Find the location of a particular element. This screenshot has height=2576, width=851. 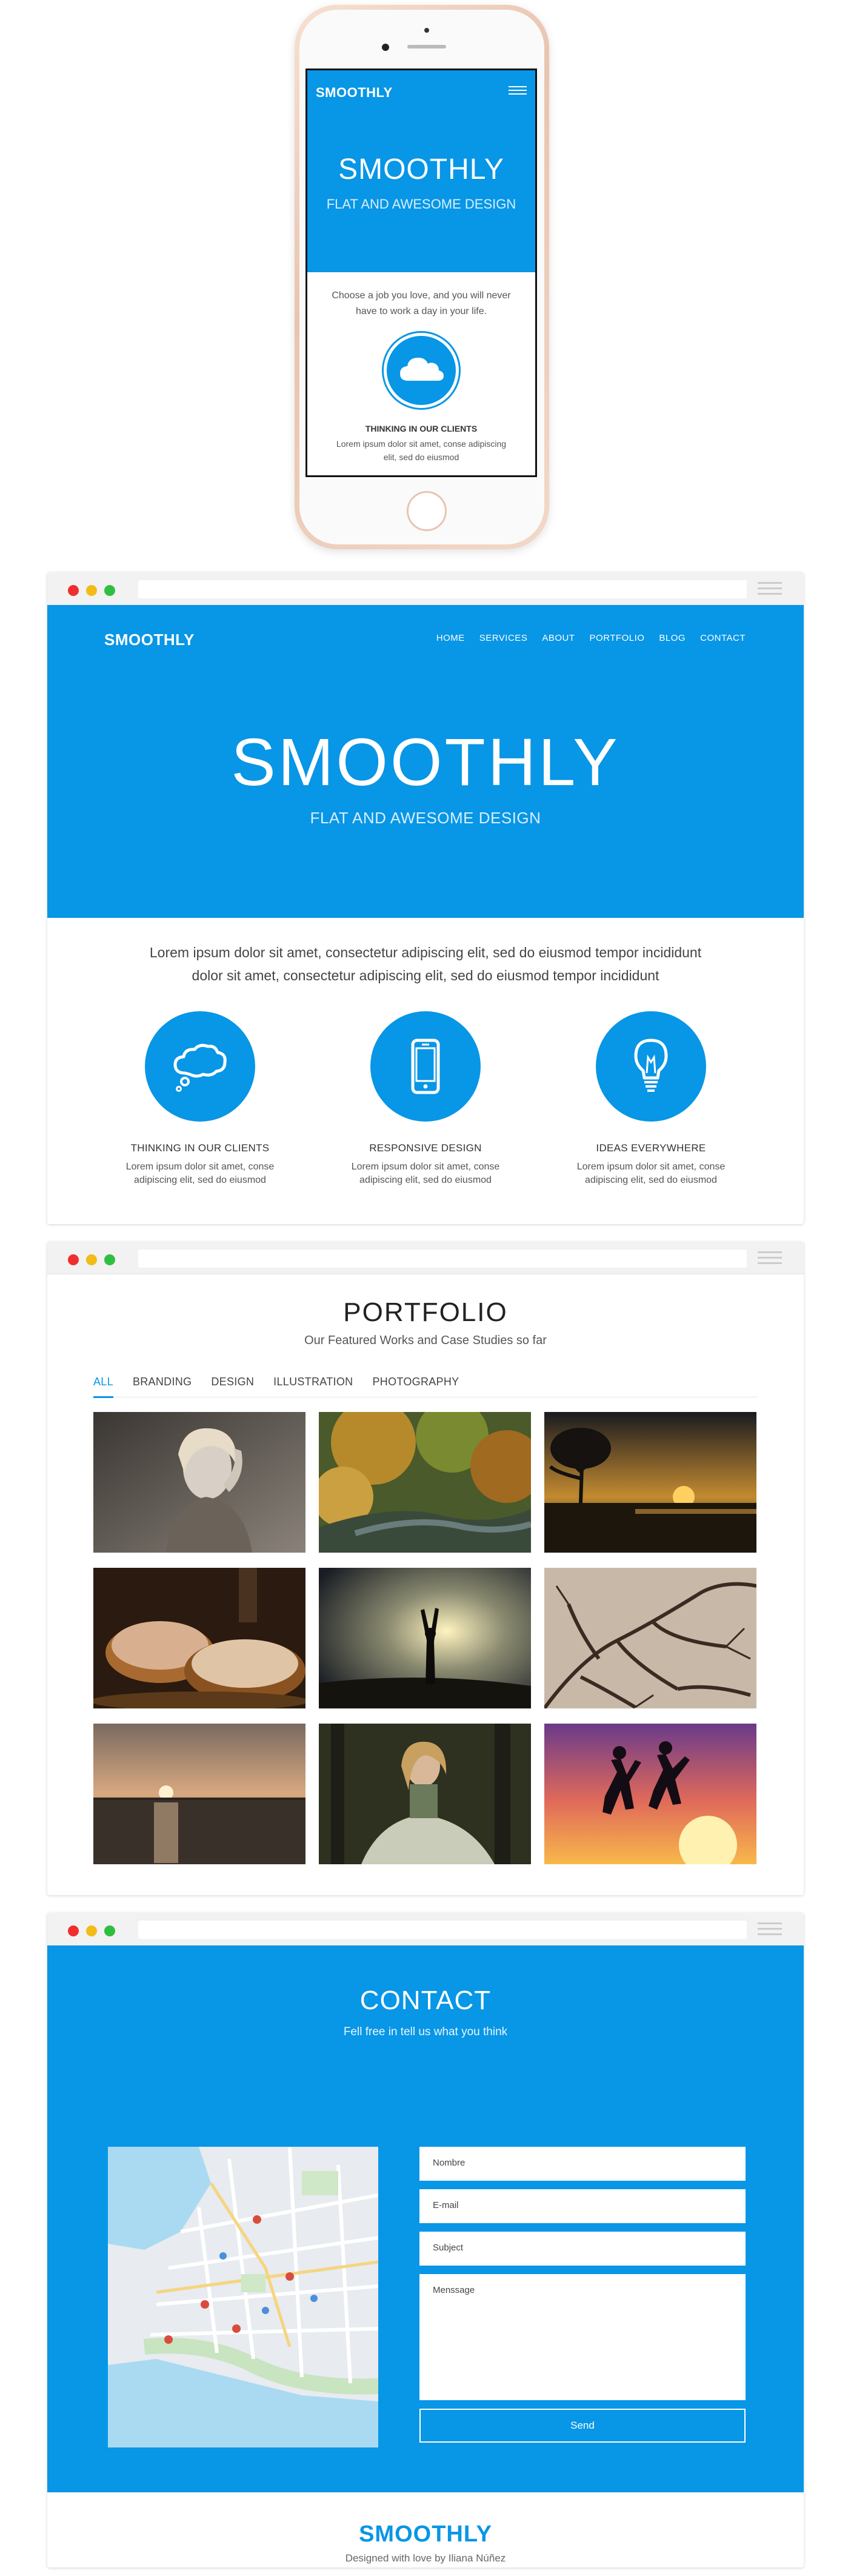

filter-illustration: ILLUSTRATION is located at coordinates (313, 1384).